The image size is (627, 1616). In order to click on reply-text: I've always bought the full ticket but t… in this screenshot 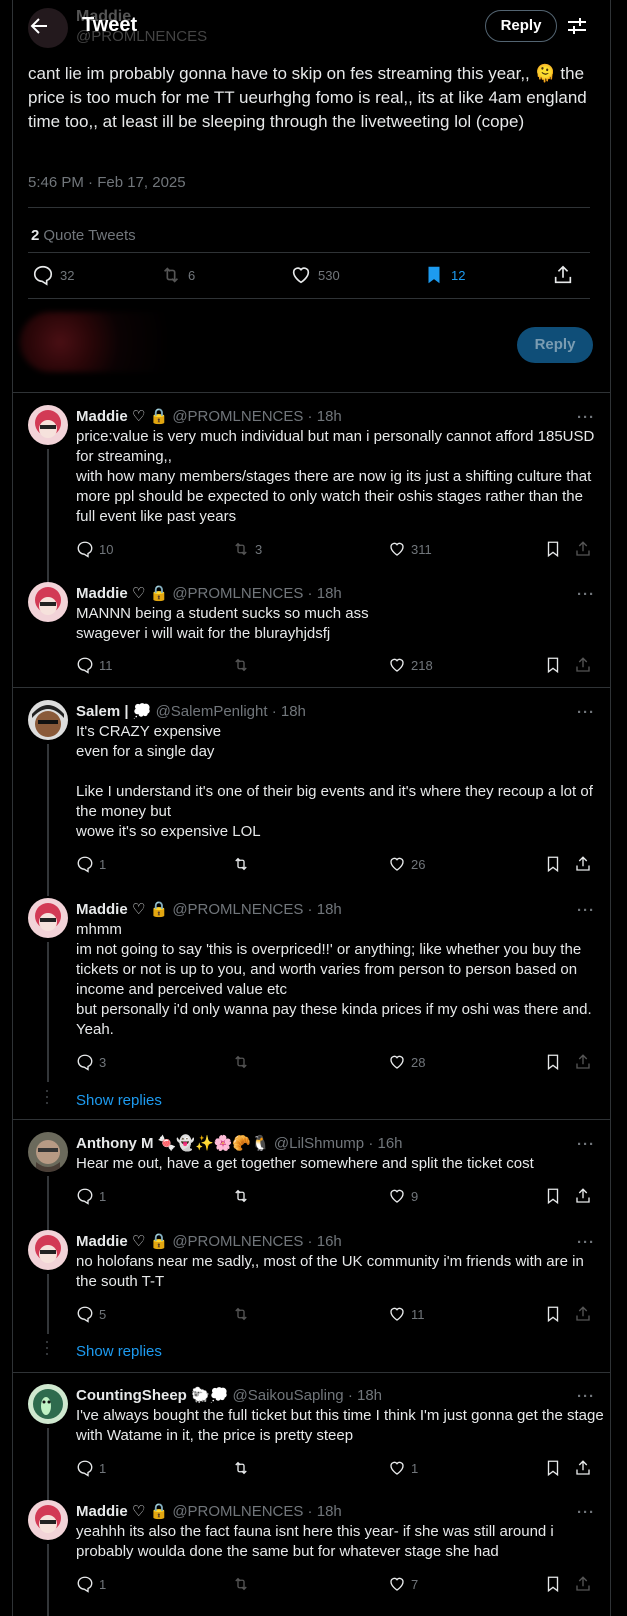, I will do `click(340, 1425)`.